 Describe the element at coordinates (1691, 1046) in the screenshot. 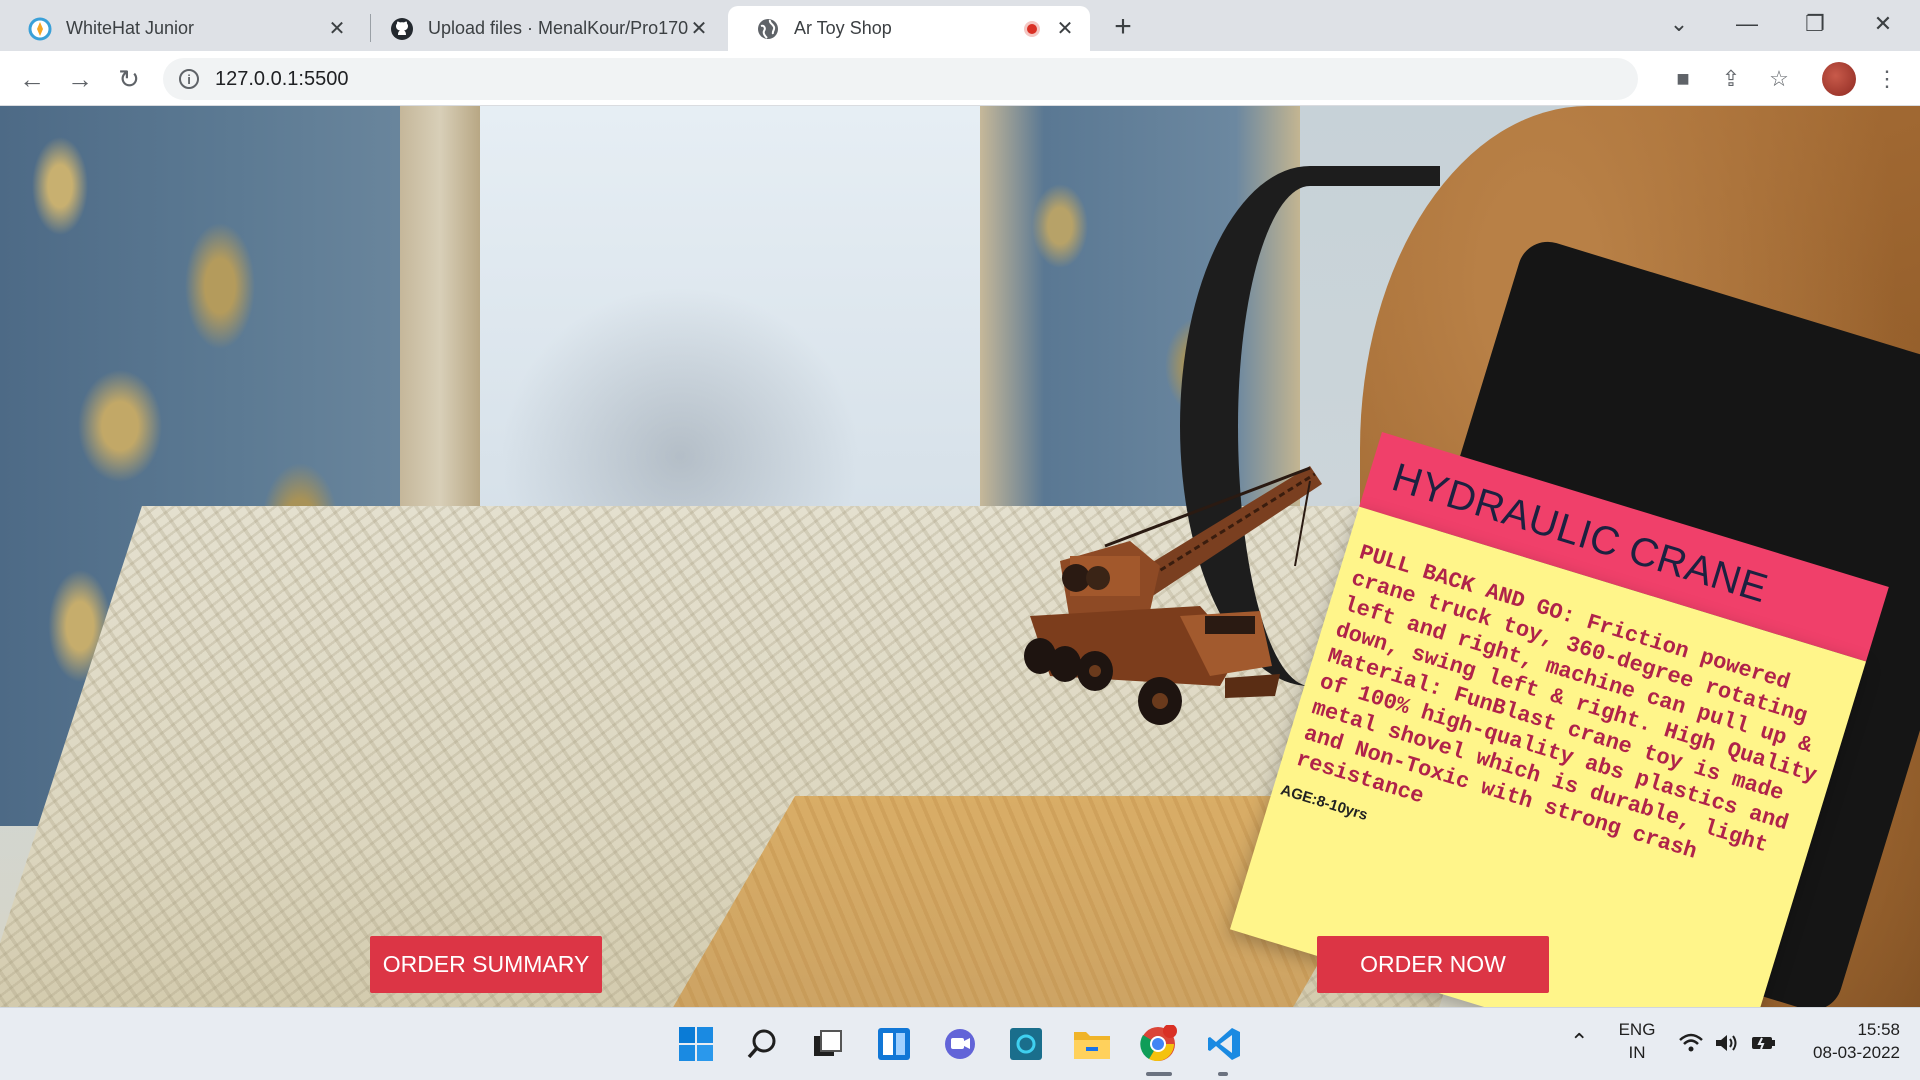

I see `wifi-icon` at that location.